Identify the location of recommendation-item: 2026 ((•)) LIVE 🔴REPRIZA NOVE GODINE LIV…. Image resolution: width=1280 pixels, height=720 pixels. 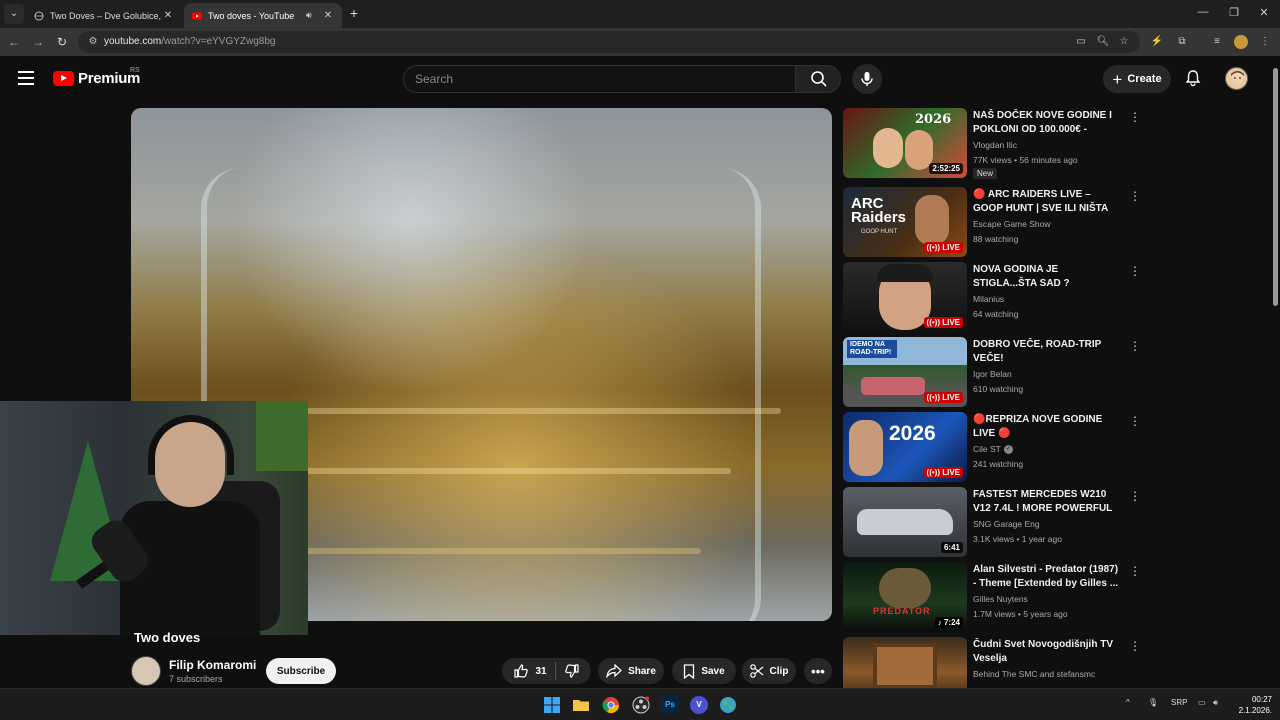
(993, 447).